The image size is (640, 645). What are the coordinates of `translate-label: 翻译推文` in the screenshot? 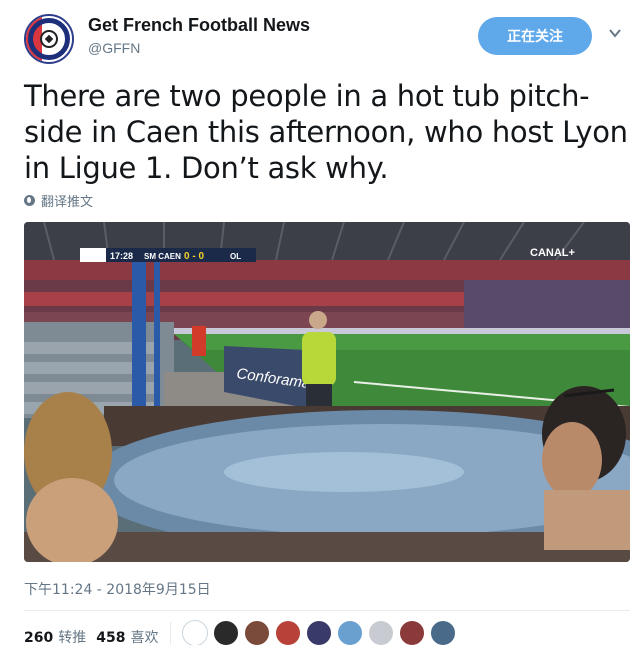 It's located at (67, 202).